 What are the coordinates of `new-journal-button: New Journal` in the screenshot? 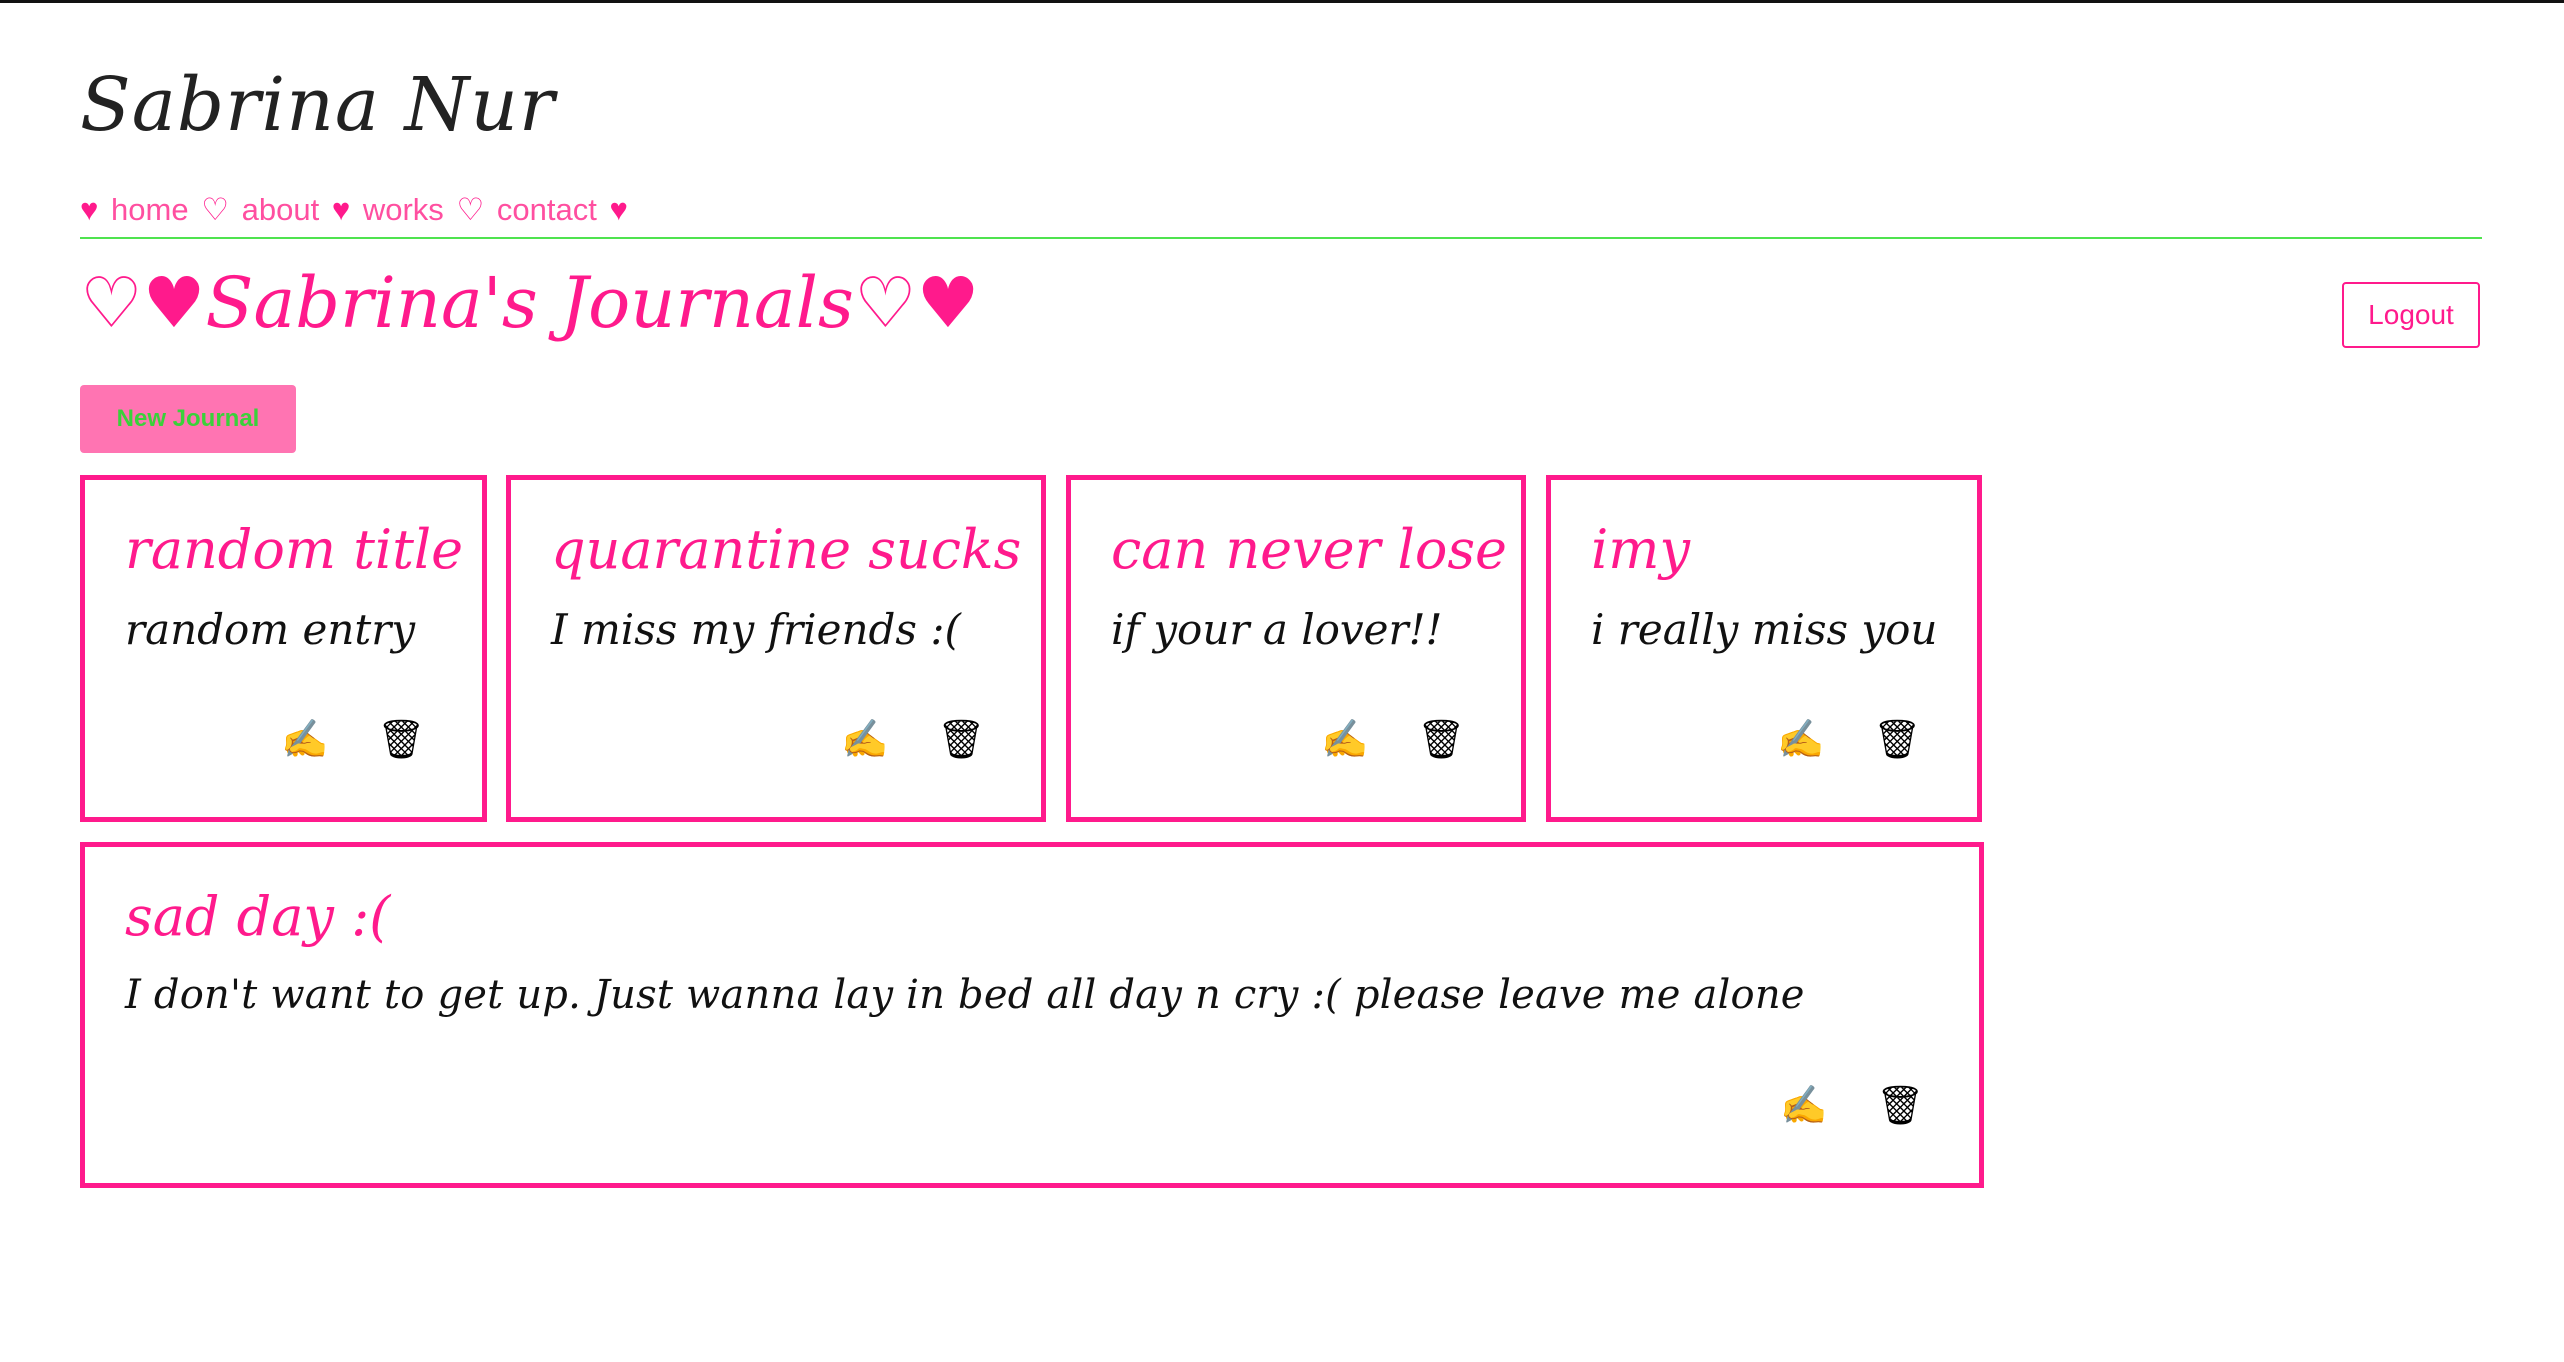 It's located at (188, 419).